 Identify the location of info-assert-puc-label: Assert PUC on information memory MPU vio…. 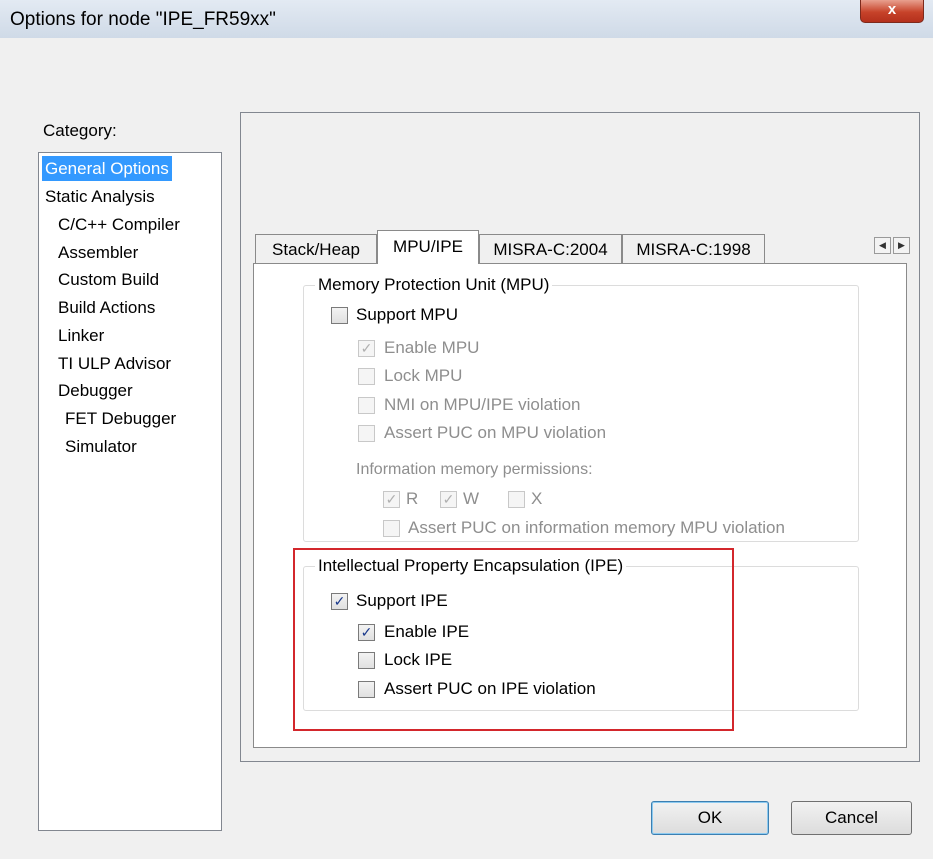
(596, 527).